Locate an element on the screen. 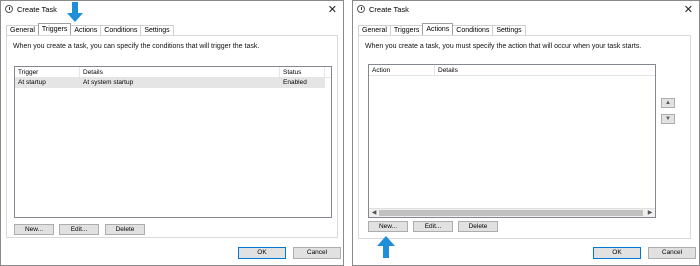  arrow-down-icon is located at coordinates (75, 12).